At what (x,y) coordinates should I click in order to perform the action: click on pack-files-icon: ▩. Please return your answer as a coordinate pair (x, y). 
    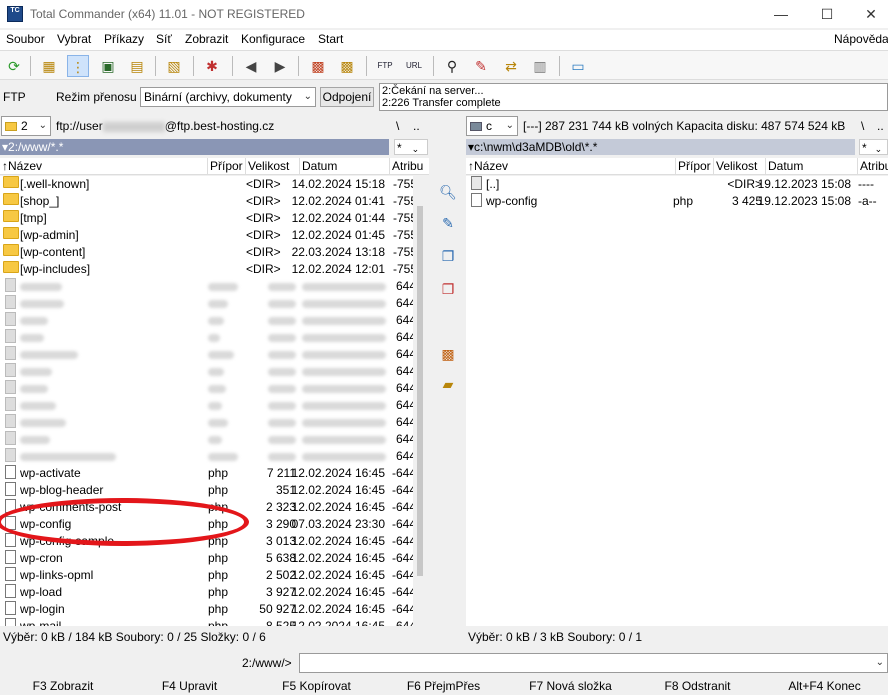
    Looking at the image, I should click on (448, 354).